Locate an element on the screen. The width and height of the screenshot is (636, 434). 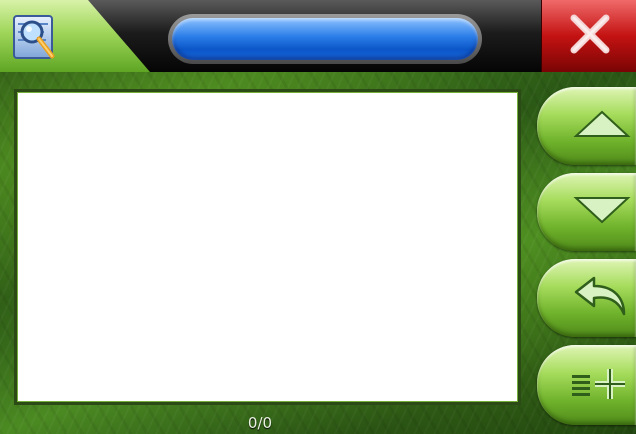
triangle-down-icon is located at coordinates (587, 212).